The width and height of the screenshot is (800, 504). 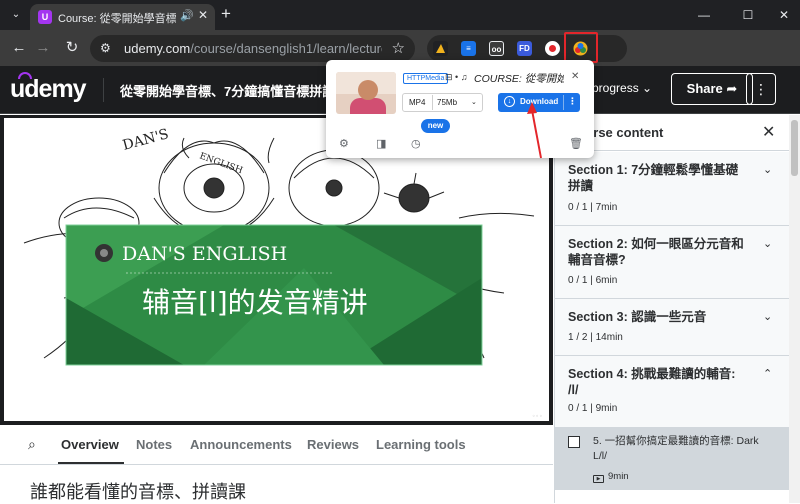 I want to click on site-info-icon: ⚙, so click(x=105, y=48).